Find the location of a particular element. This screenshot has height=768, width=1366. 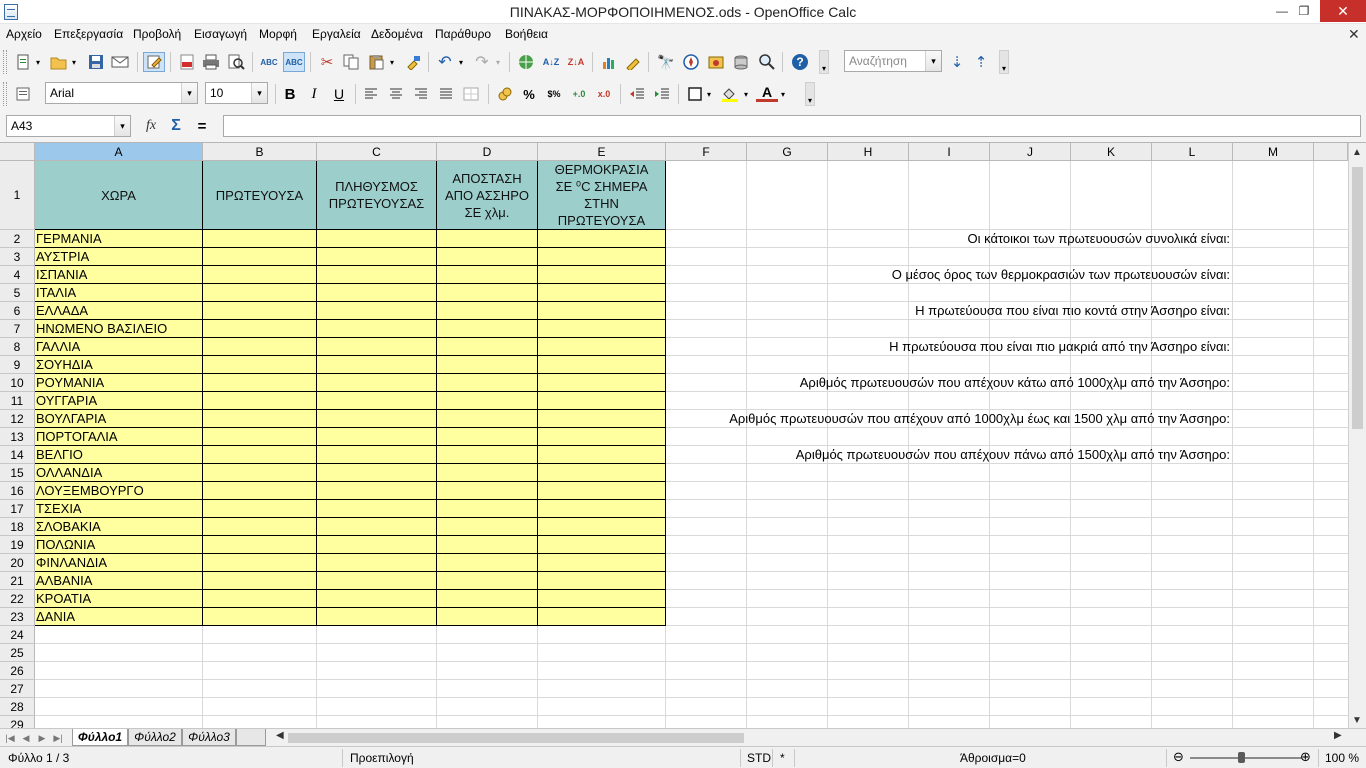

zoom-icon is located at coordinates (767, 62).